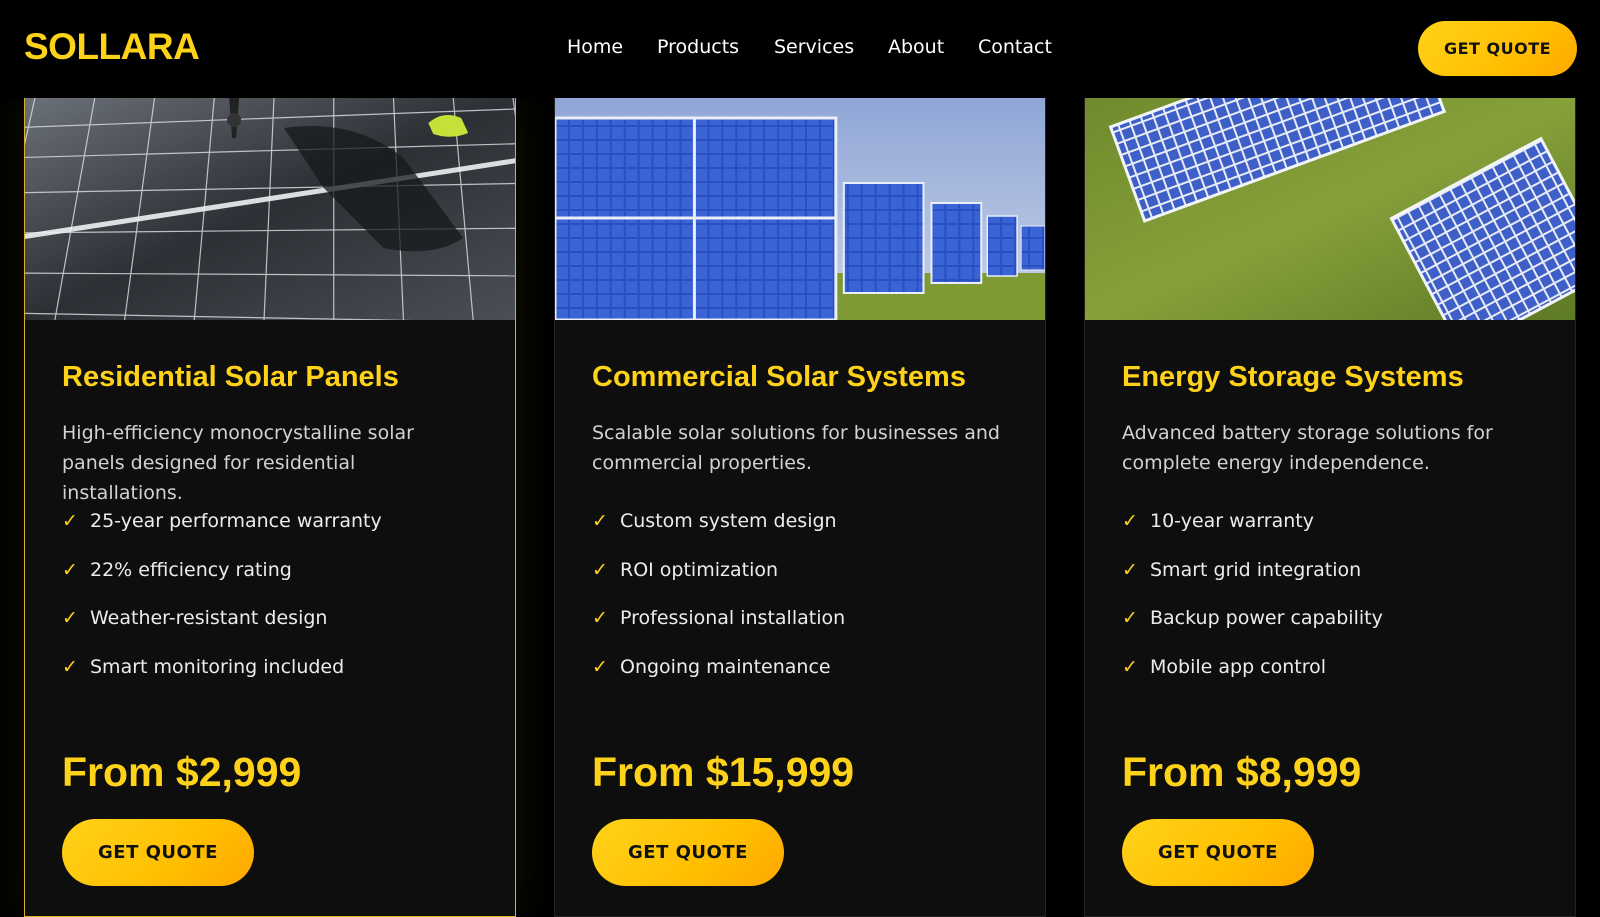 This screenshot has width=1600, height=917. I want to click on feature-item: ✓ Ongoing maintenance, so click(711, 666).